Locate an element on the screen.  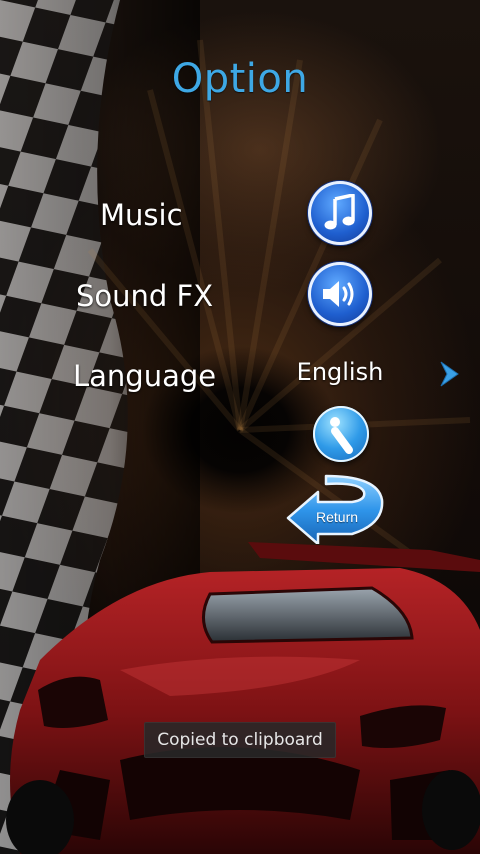
sound-fx-toggle-button is located at coordinates (340, 294).